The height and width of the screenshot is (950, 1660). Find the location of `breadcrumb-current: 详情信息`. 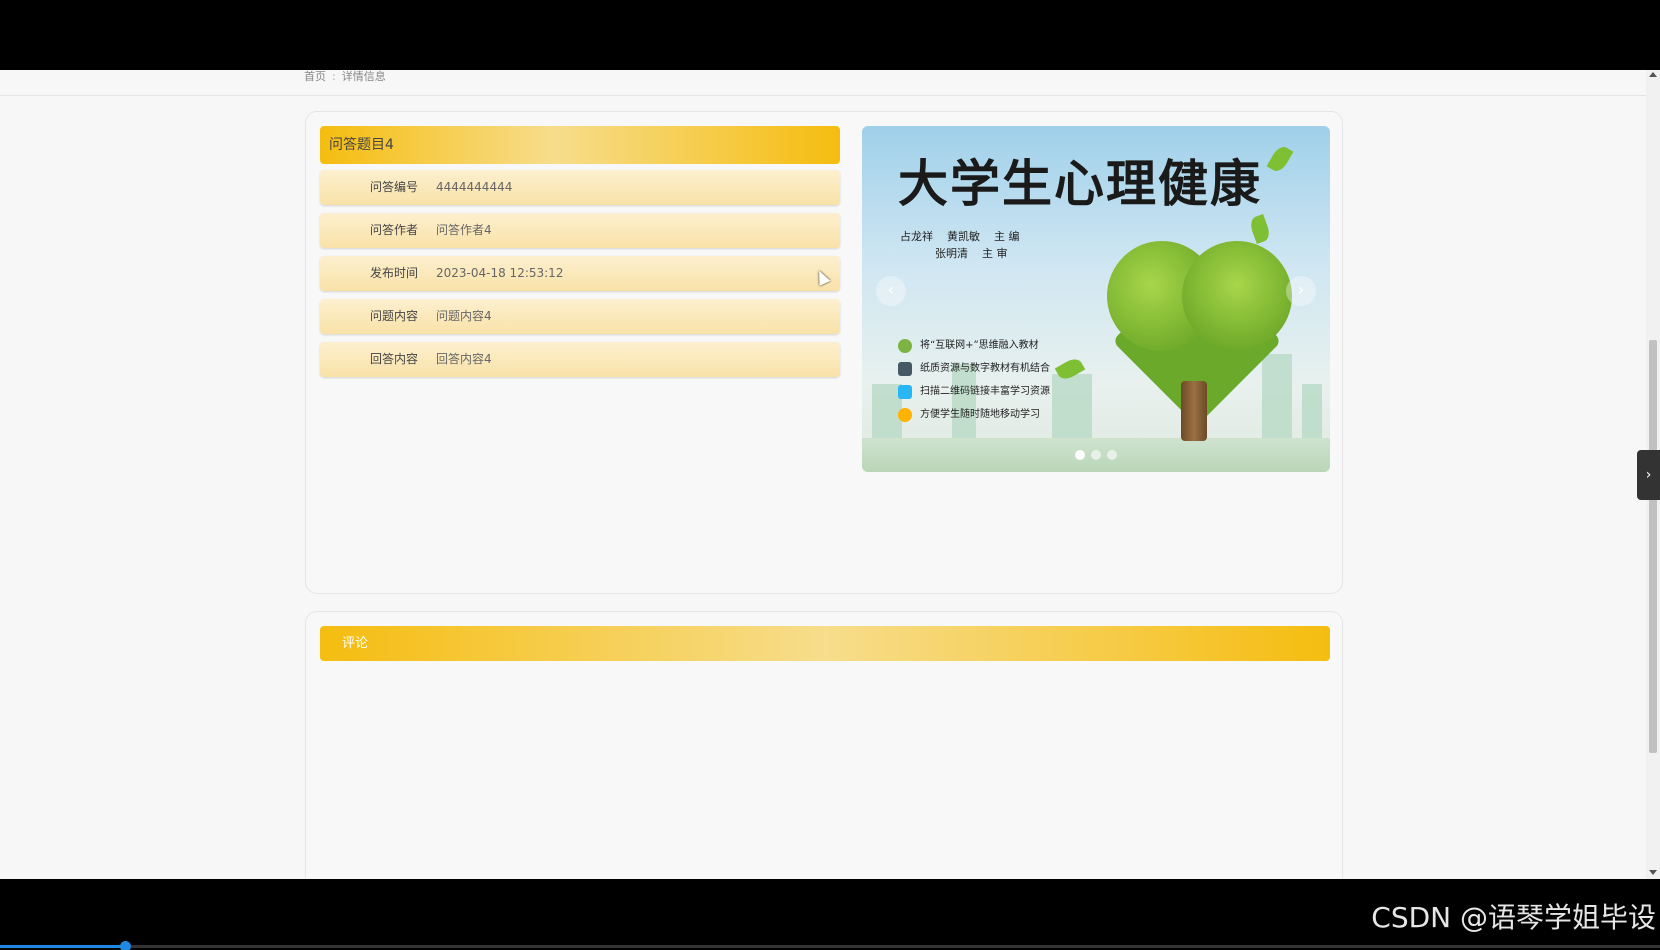

breadcrumb-current: 详情信息 is located at coordinates (363, 76).